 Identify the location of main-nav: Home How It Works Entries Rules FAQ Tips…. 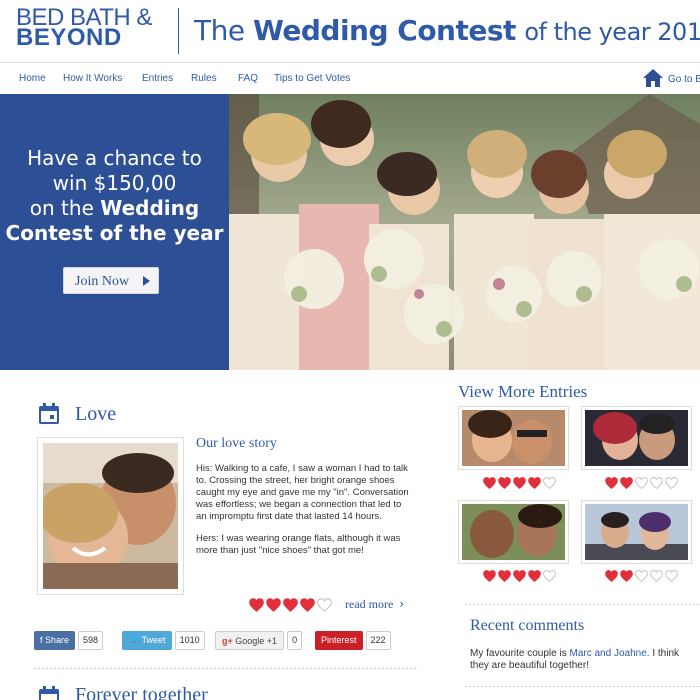
(350, 78).